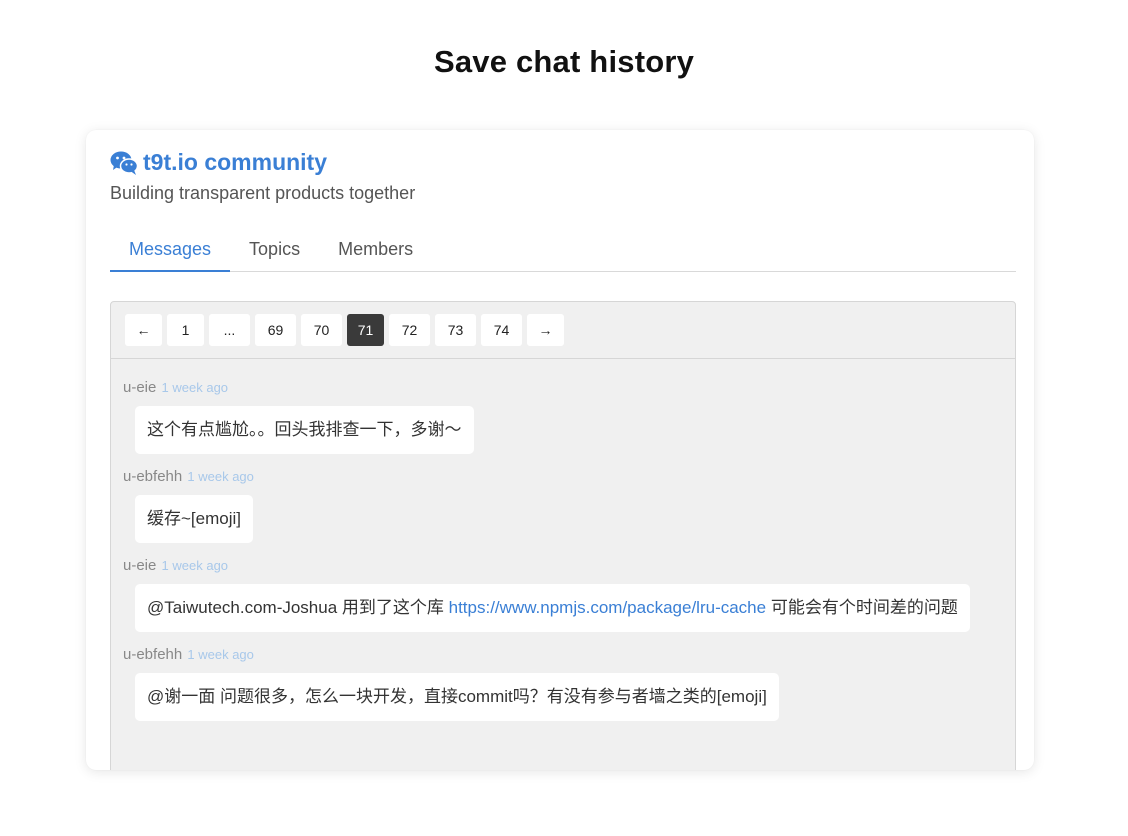 This screenshot has height=836, width=1128. I want to click on message-link: https://www.npmjs.com/package/lru-cache, so click(607, 607).